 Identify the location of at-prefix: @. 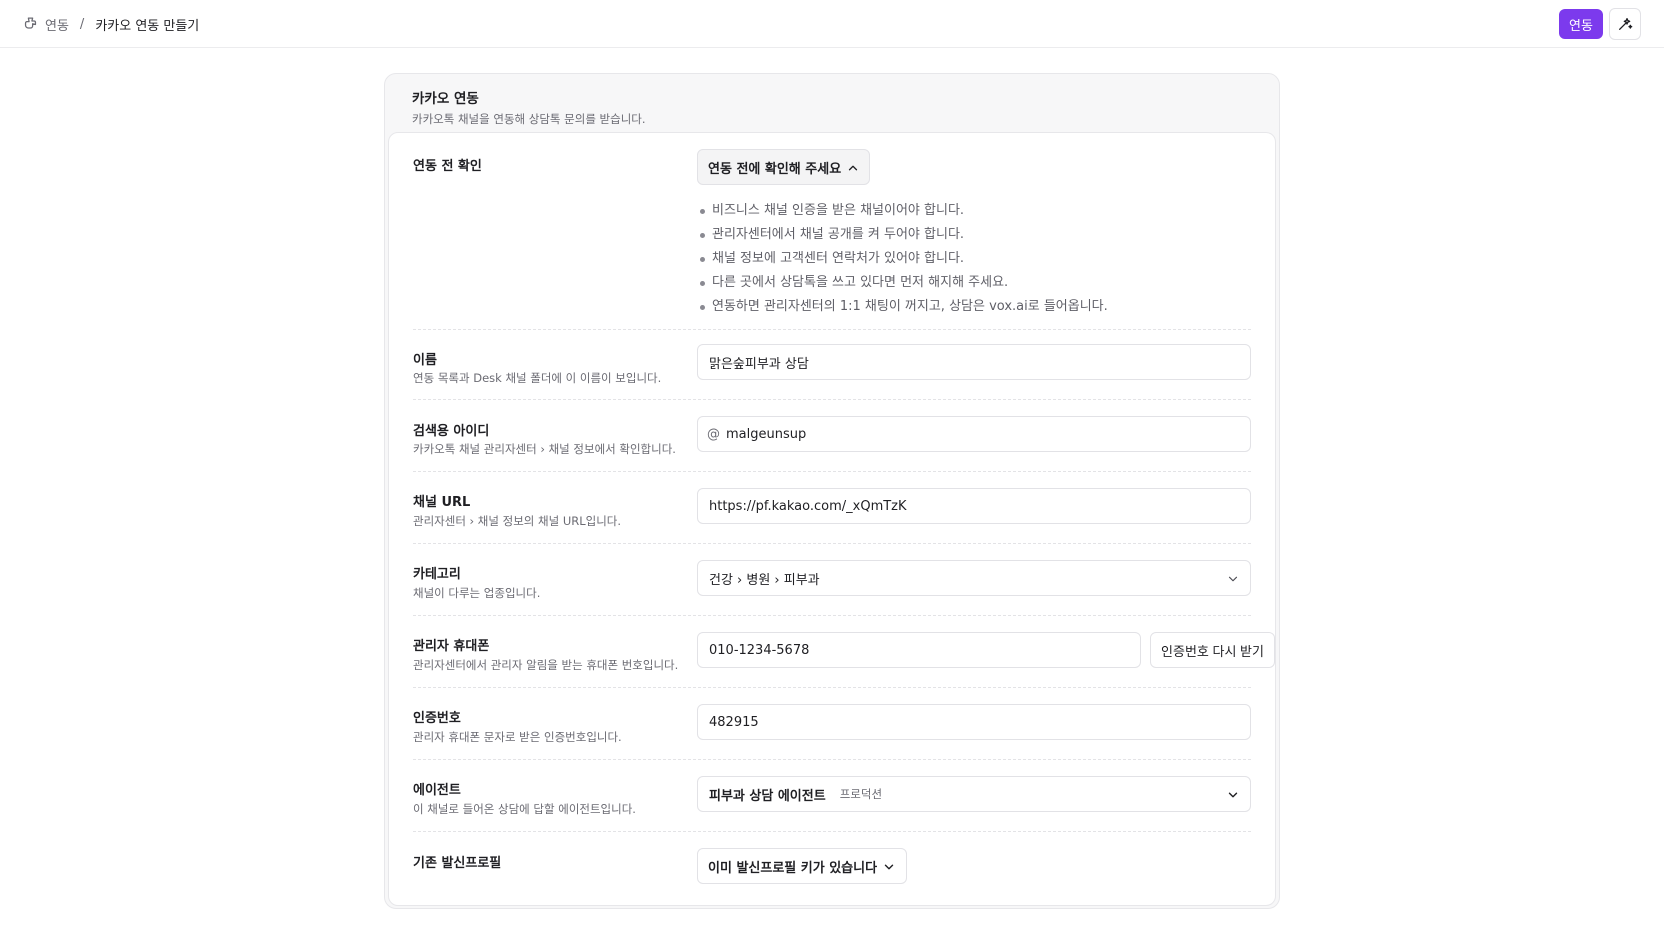
(713, 434).